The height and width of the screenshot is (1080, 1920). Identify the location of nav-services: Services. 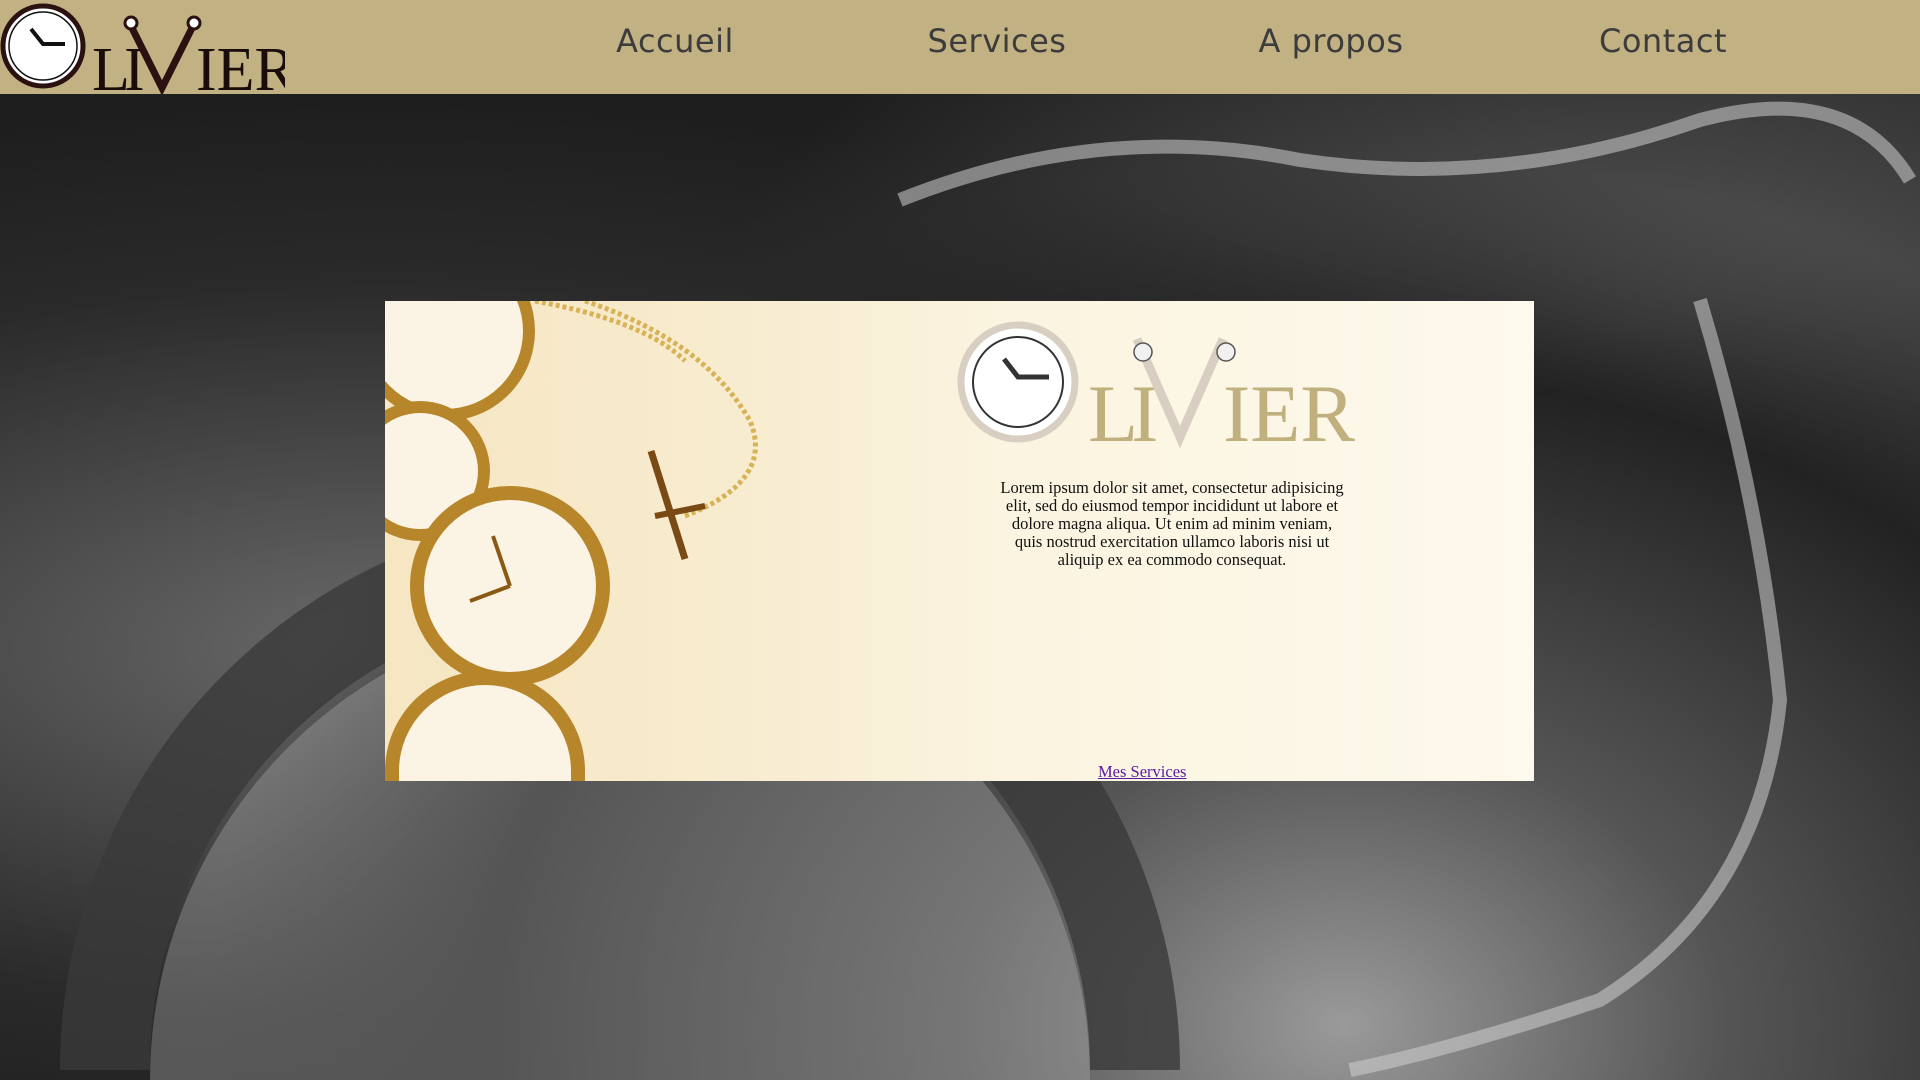
(997, 41).